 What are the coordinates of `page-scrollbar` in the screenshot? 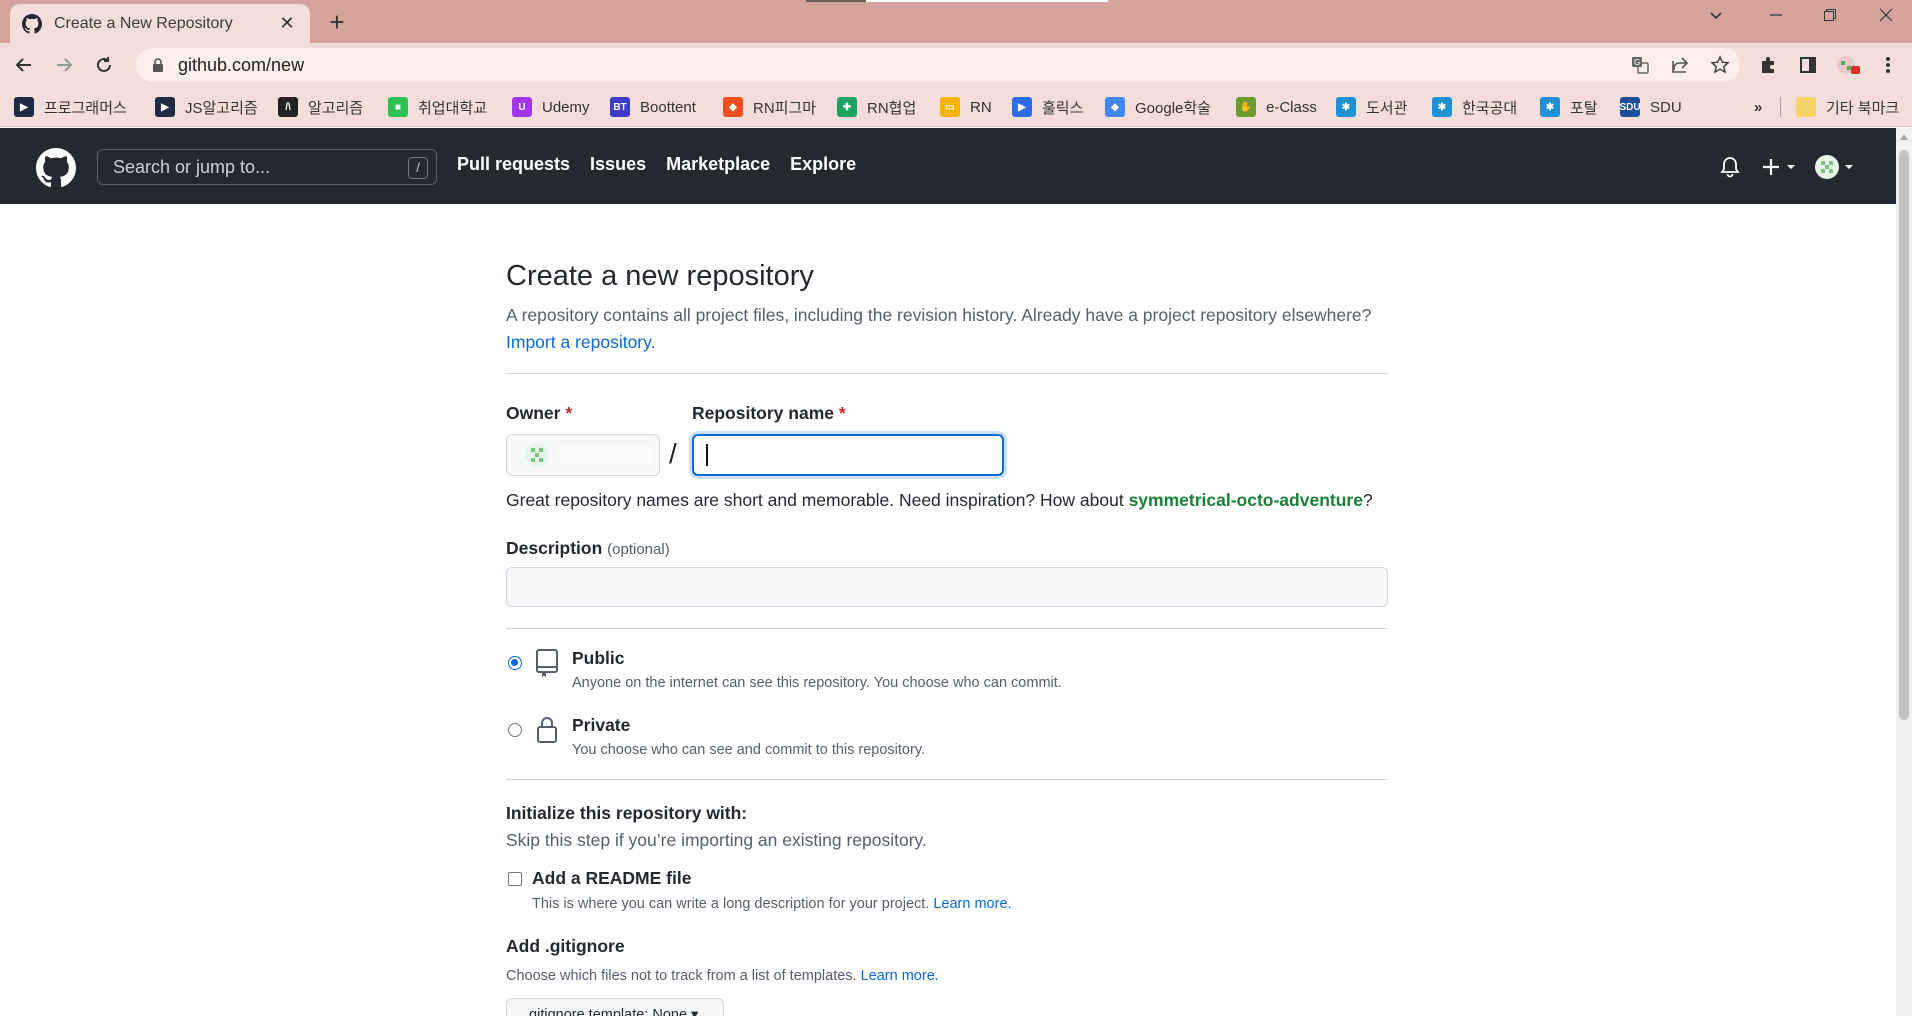 It's located at (1904, 572).